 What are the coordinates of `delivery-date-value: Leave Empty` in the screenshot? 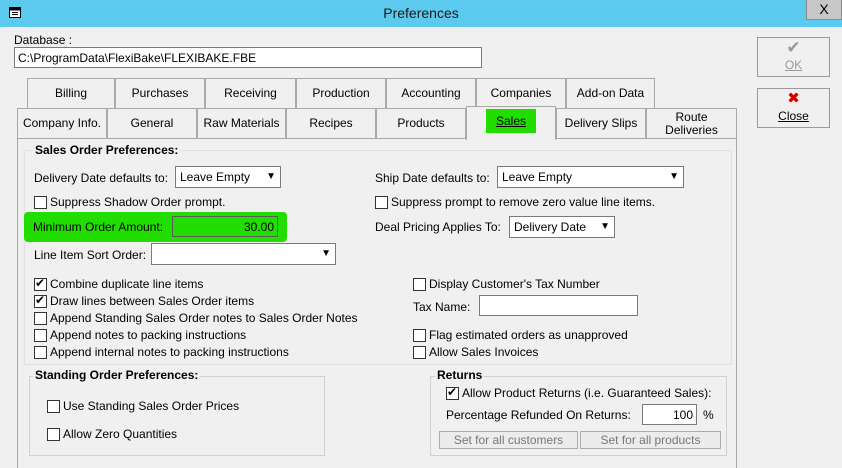 It's located at (215, 177).